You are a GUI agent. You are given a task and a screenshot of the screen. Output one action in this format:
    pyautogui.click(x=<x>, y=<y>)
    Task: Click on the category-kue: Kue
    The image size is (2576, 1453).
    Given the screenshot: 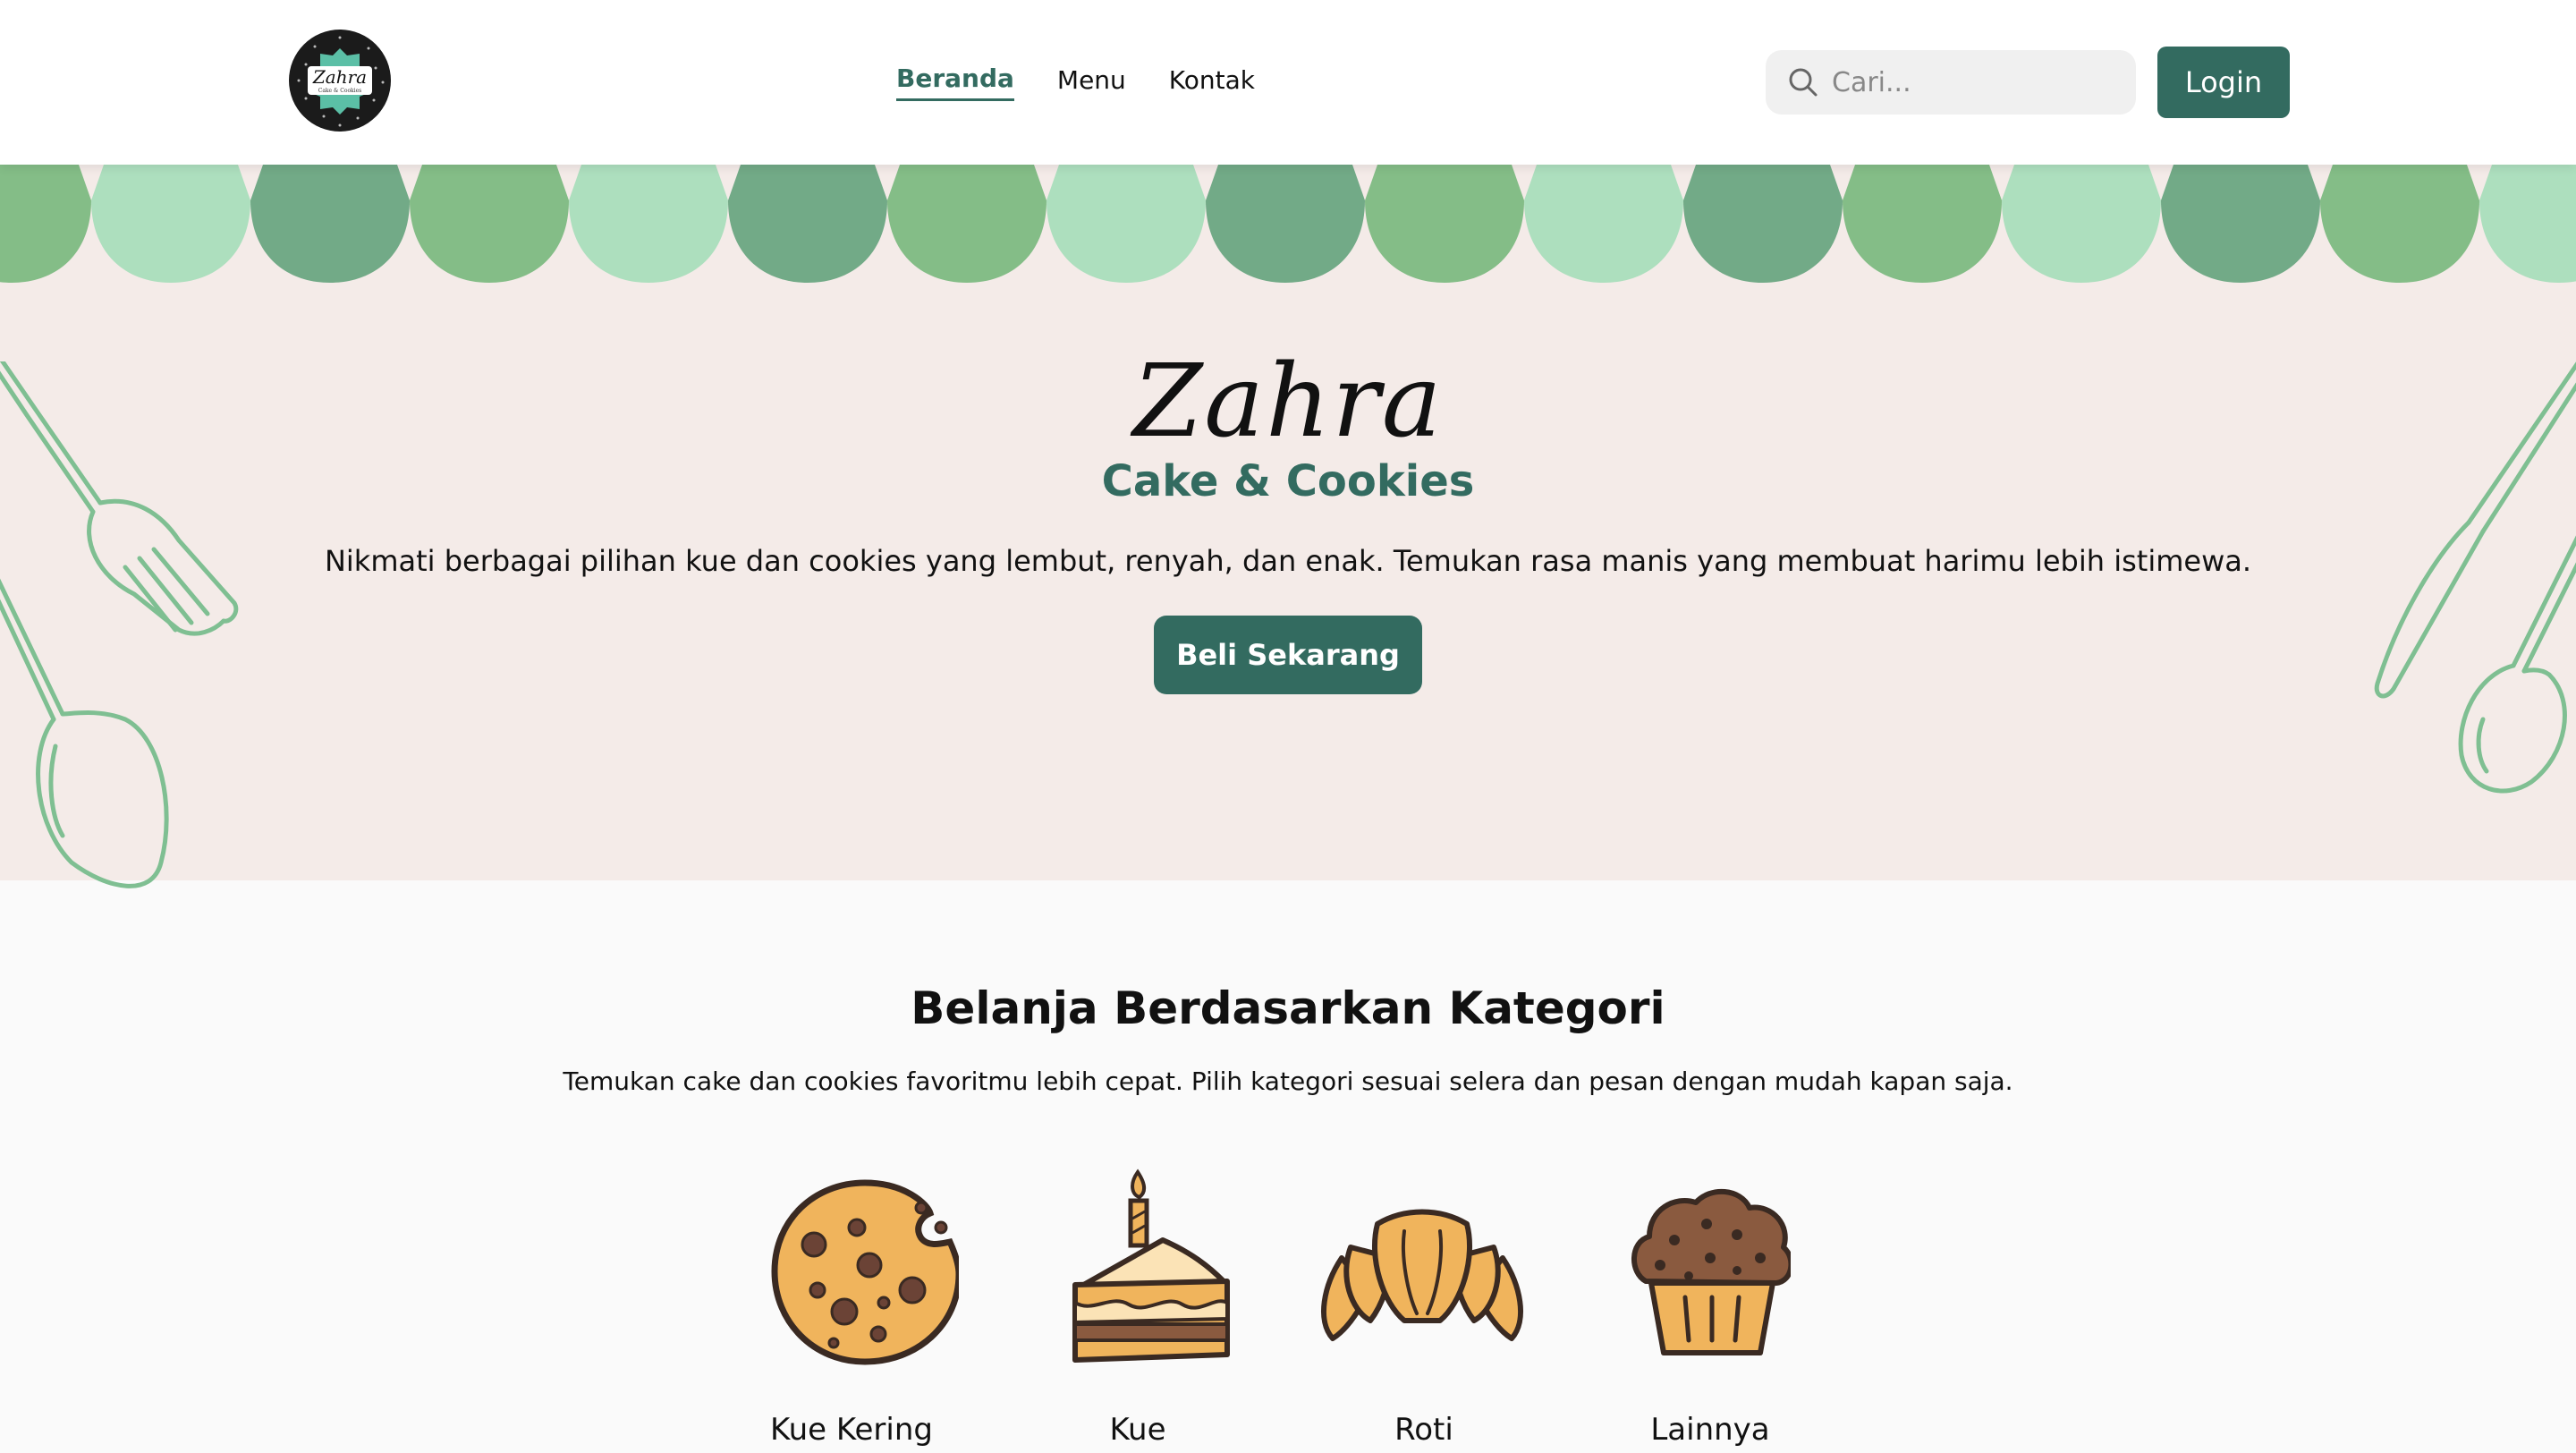 What is the action you would take?
    pyautogui.click(x=1137, y=1310)
    